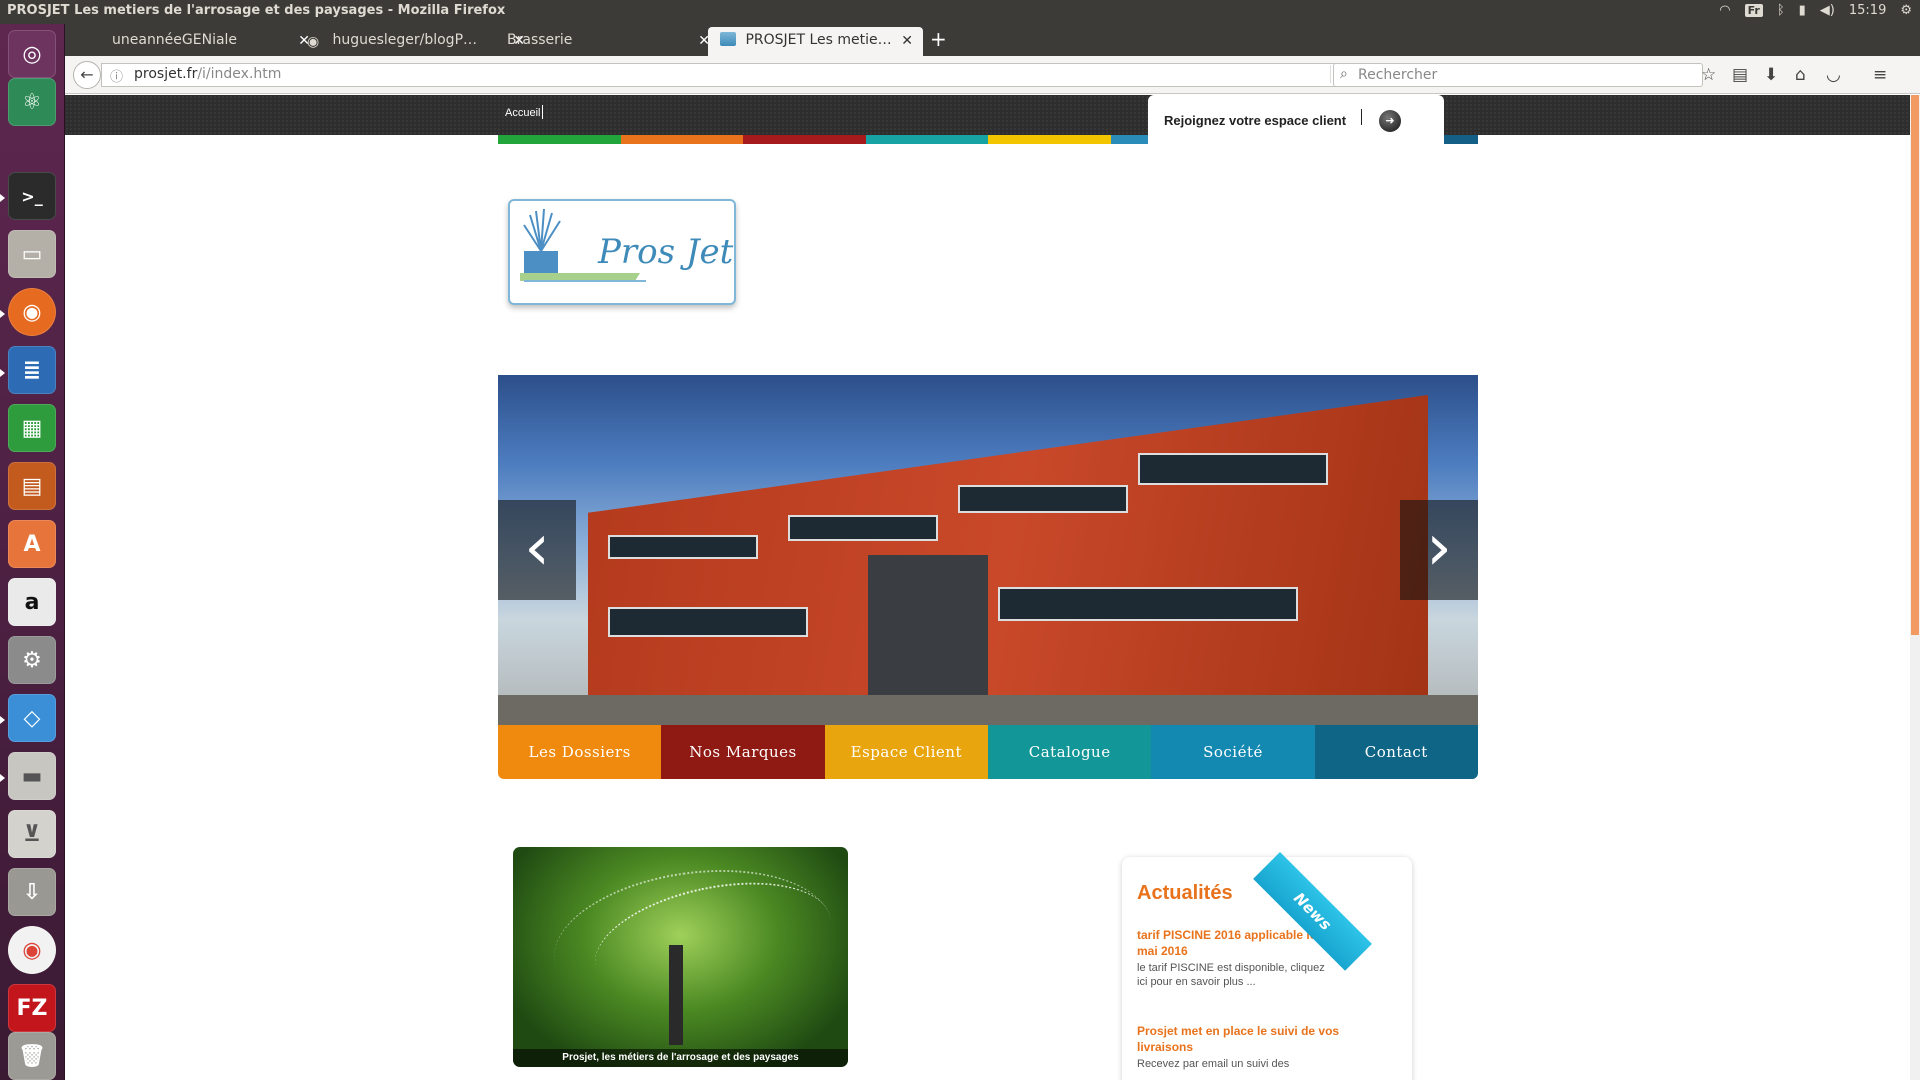 This screenshot has height=1080, width=1920. I want to click on news-item-body: Recevez par email un suivi des, so click(1237, 1064).